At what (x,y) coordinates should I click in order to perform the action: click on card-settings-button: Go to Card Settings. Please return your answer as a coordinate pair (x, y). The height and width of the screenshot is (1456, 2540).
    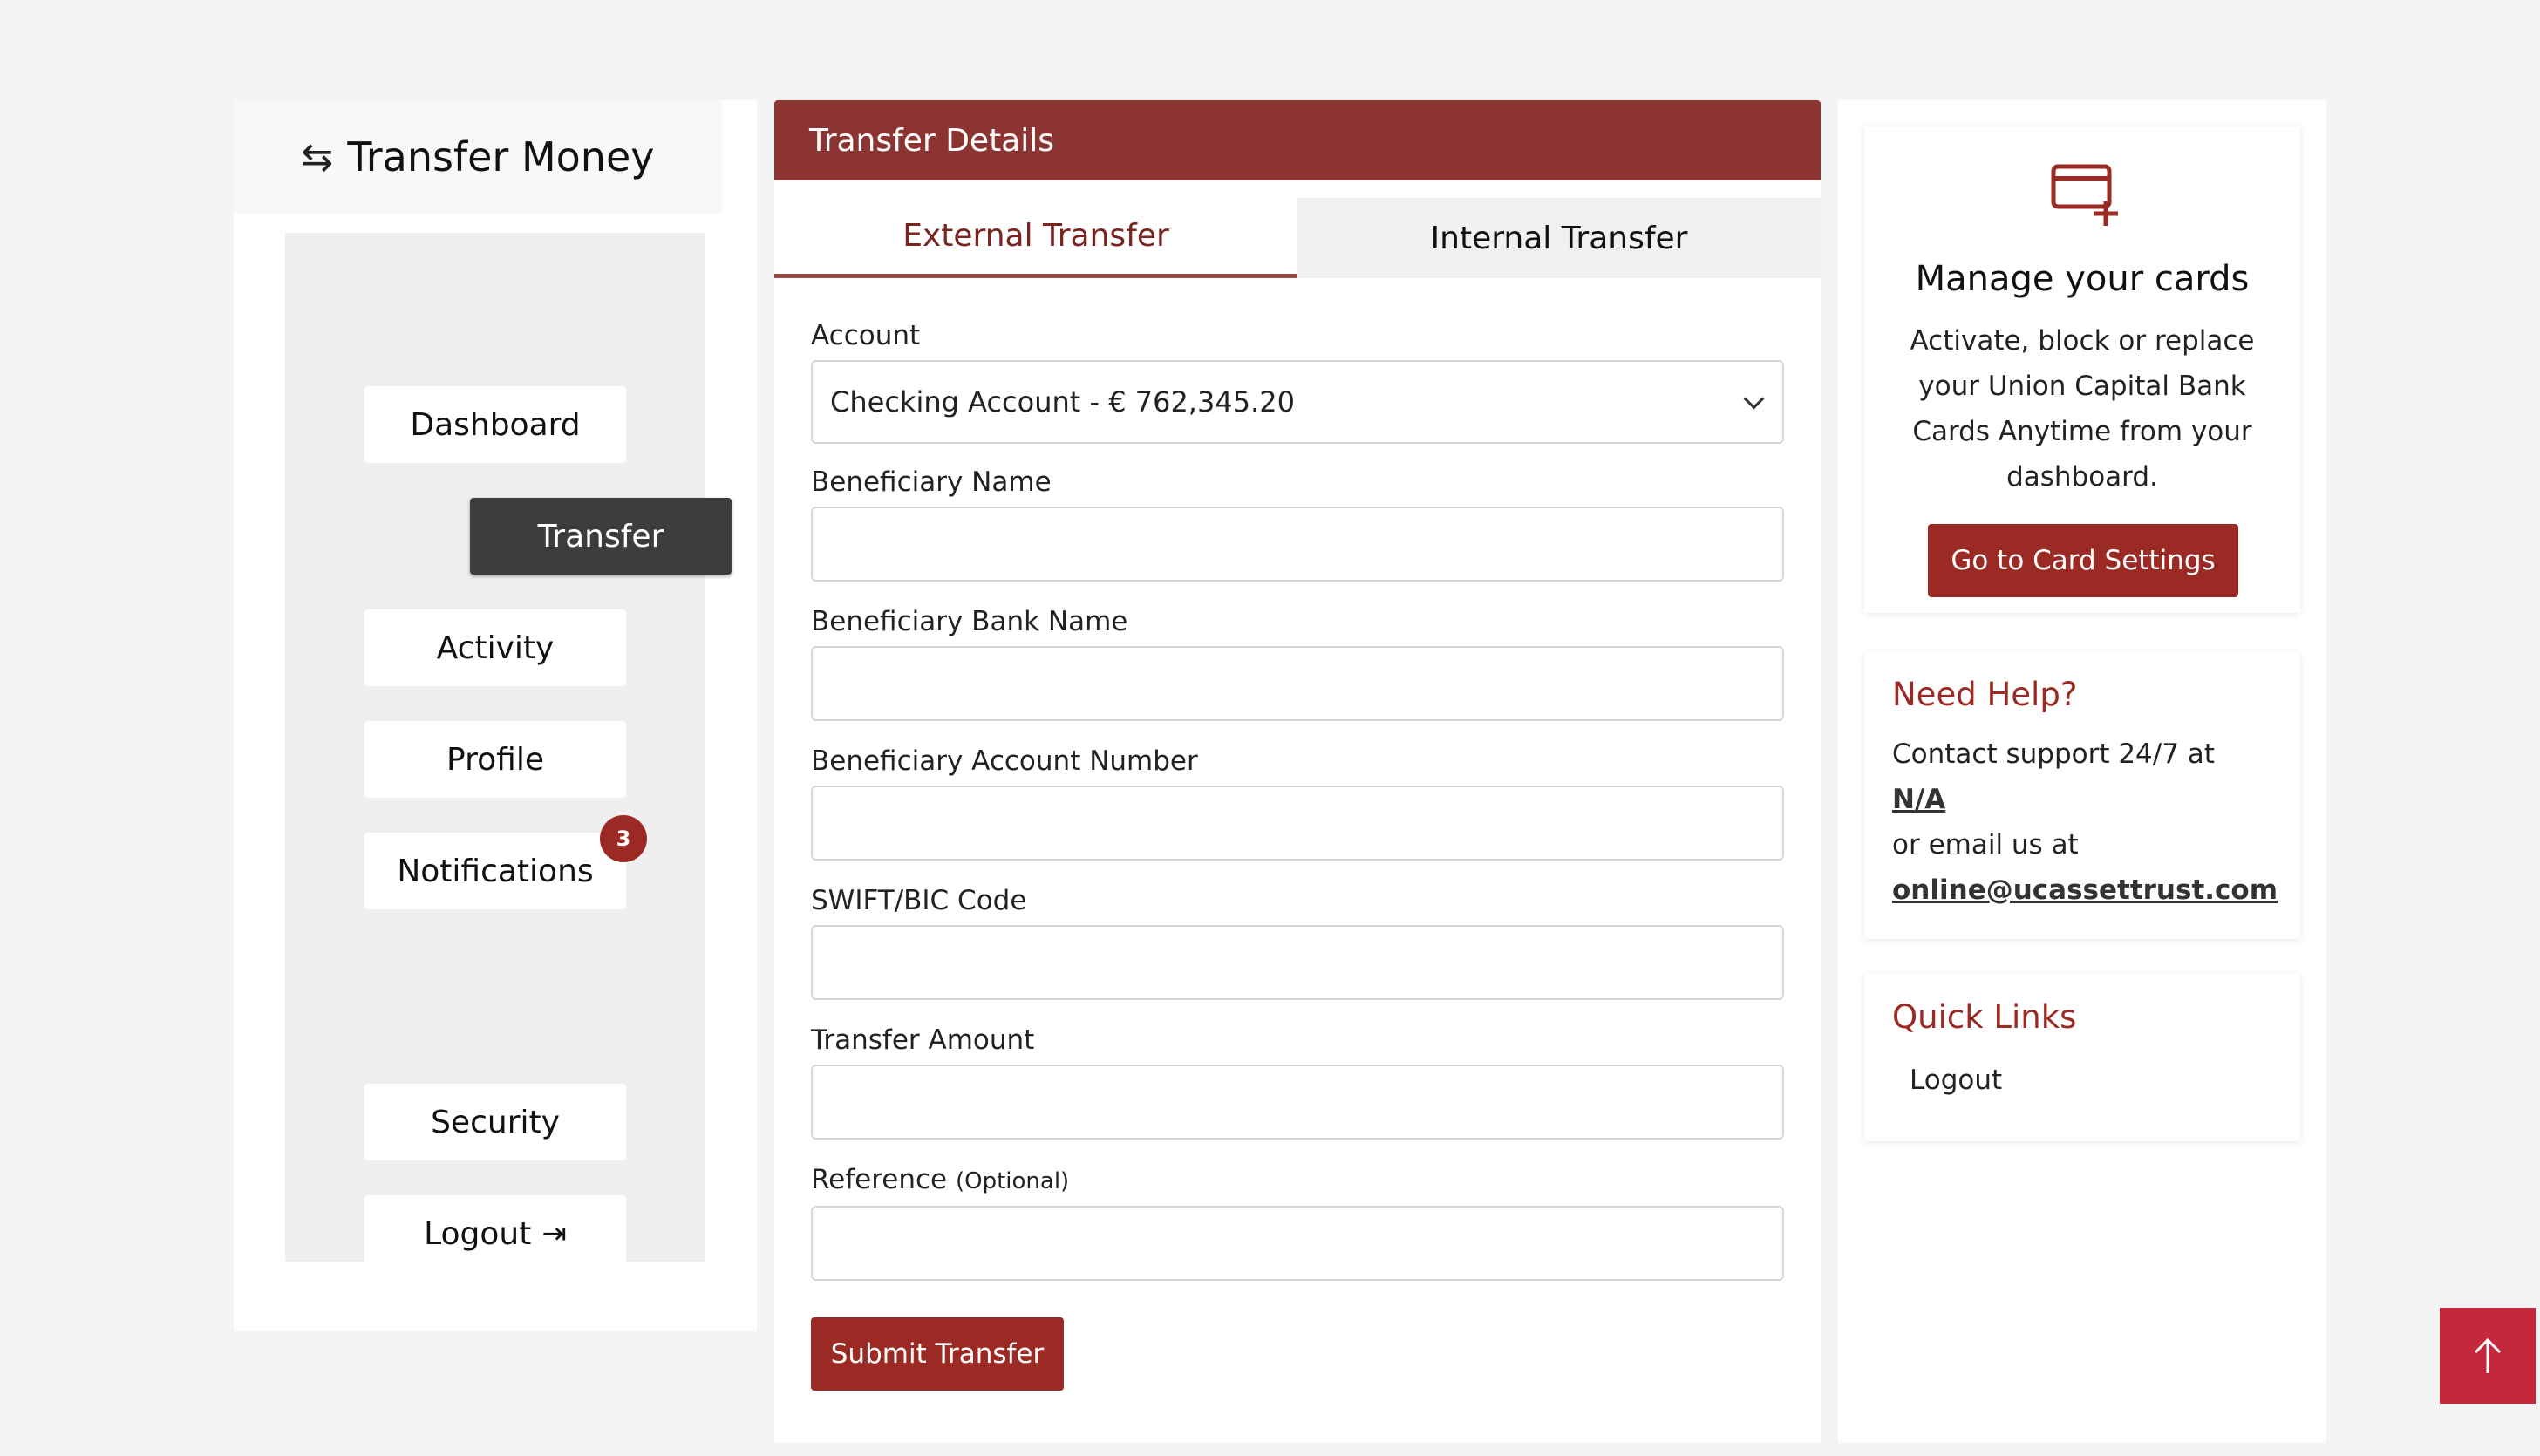
    Looking at the image, I should click on (2083, 560).